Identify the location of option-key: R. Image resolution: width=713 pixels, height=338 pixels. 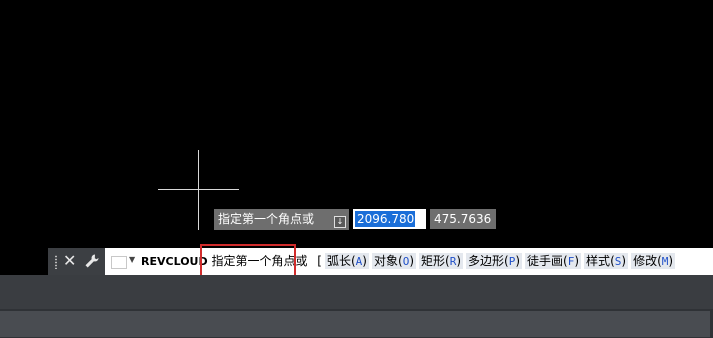
(453, 261).